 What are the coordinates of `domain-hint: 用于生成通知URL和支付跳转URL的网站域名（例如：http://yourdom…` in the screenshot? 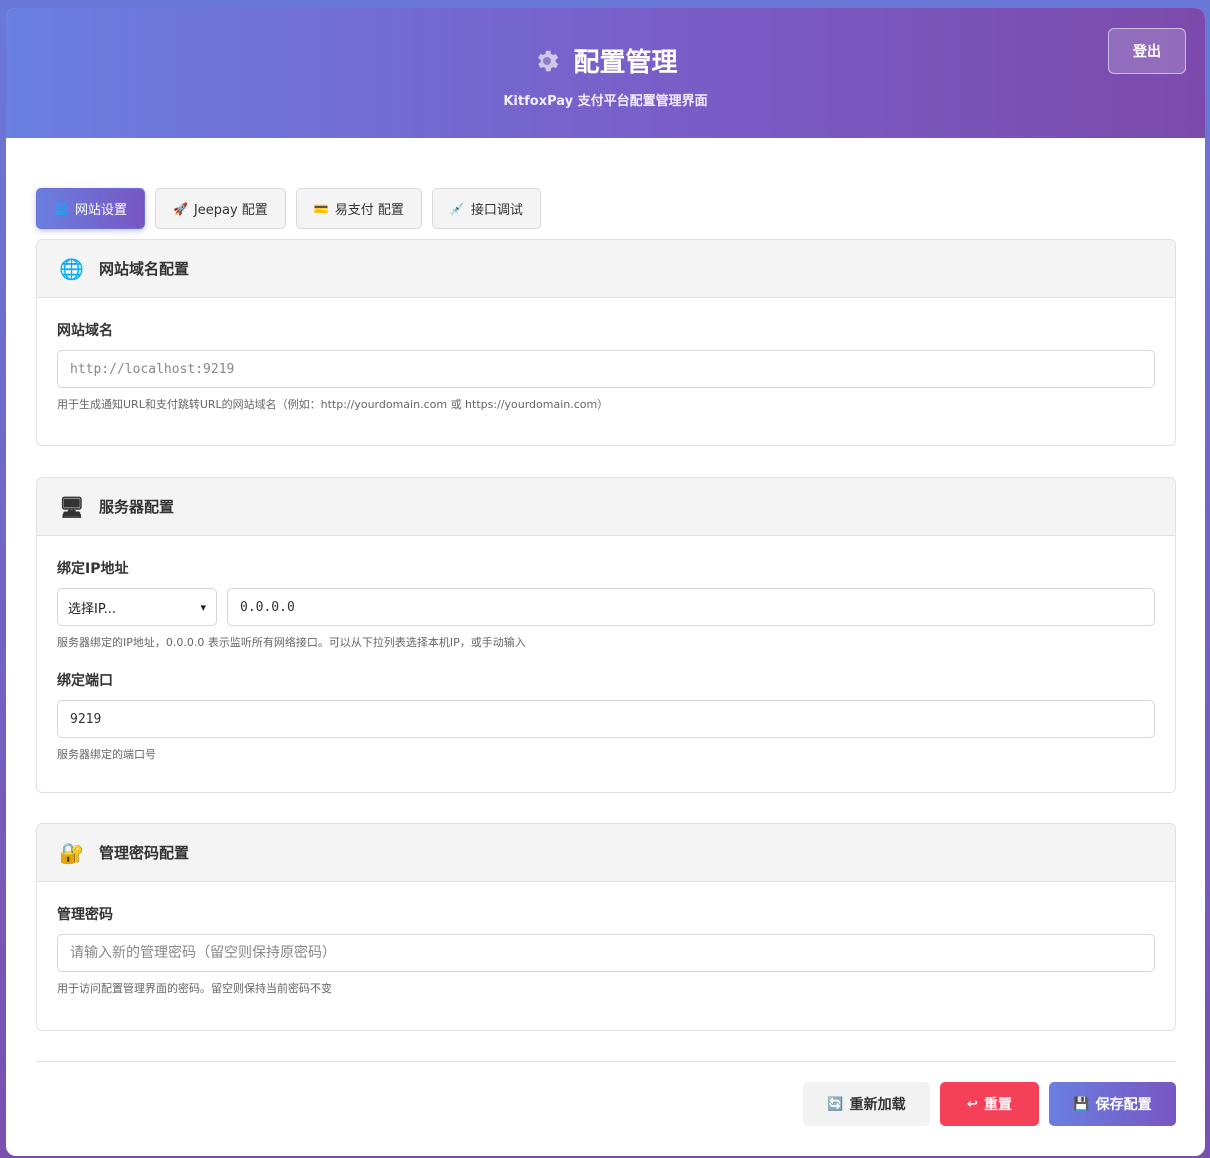 It's located at (333, 404).